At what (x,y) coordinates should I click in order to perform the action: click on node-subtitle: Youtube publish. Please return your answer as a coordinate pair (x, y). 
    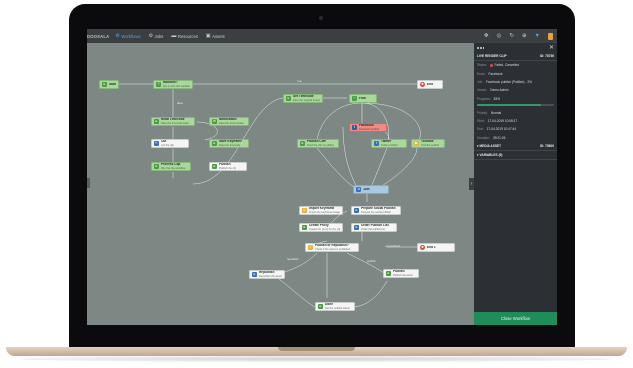
    Looking at the image, I should click on (430, 145).